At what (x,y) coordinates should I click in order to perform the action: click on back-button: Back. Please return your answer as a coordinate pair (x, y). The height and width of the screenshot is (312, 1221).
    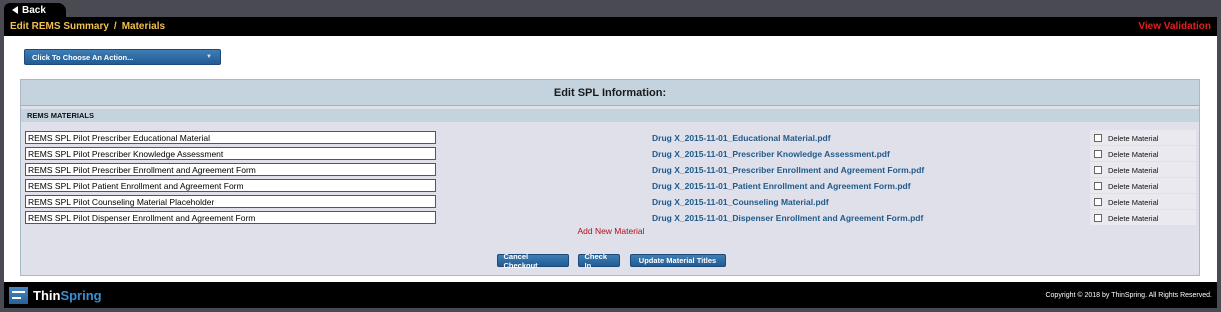
    Looking at the image, I should click on (35, 10).